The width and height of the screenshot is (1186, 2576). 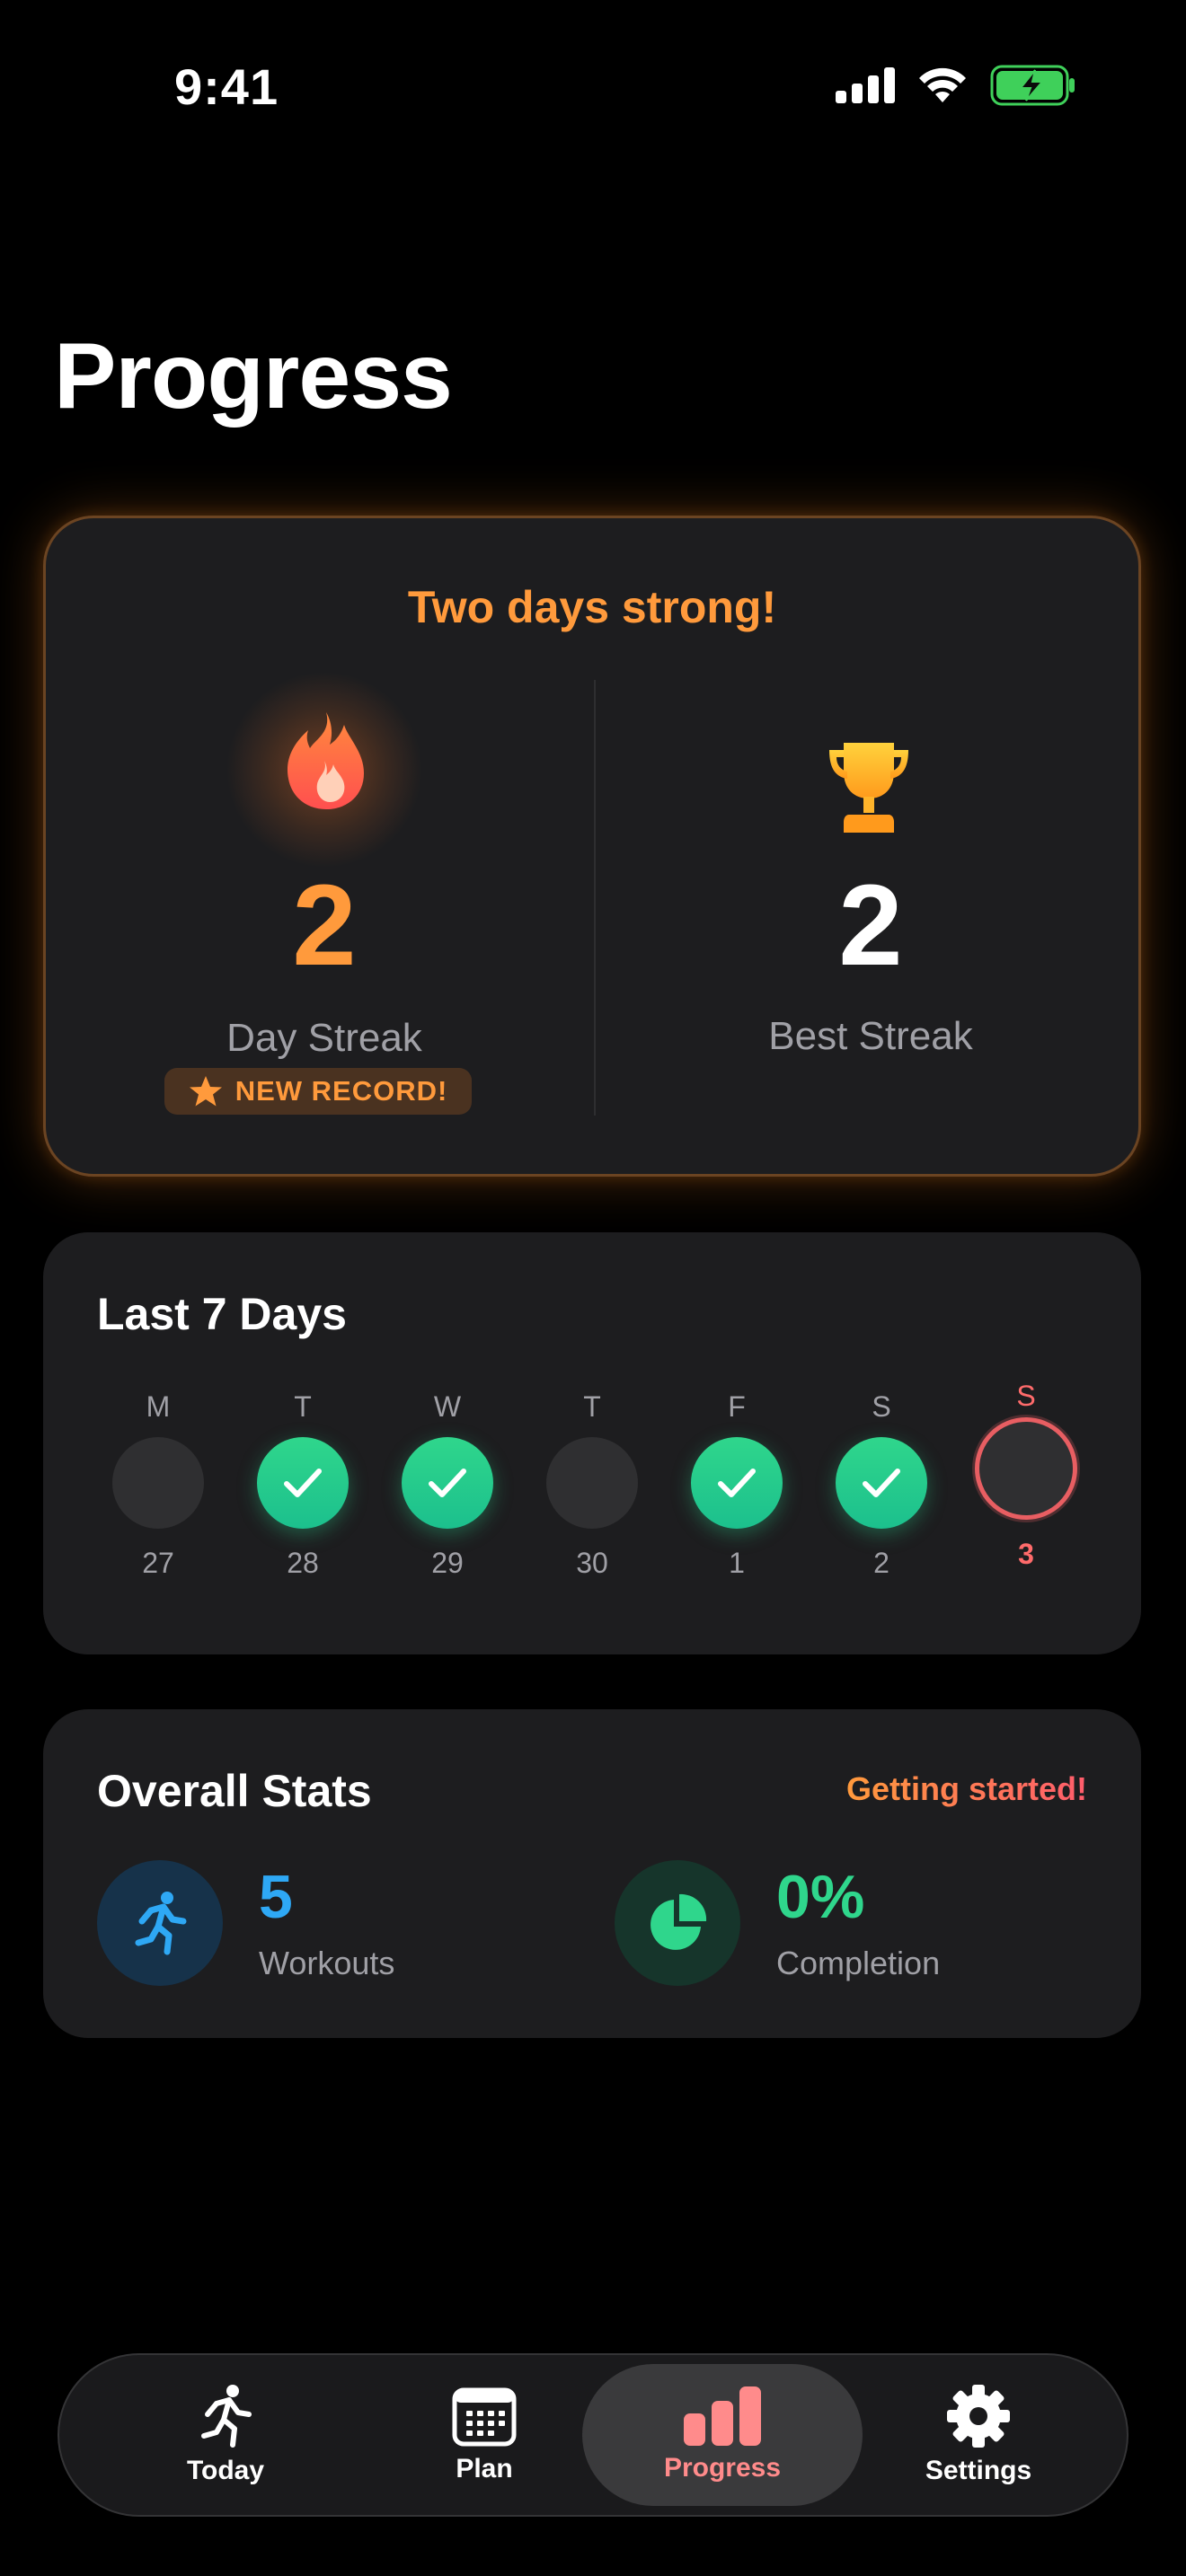 I want to click on calendar-icon, so click(x=484, y=2417).